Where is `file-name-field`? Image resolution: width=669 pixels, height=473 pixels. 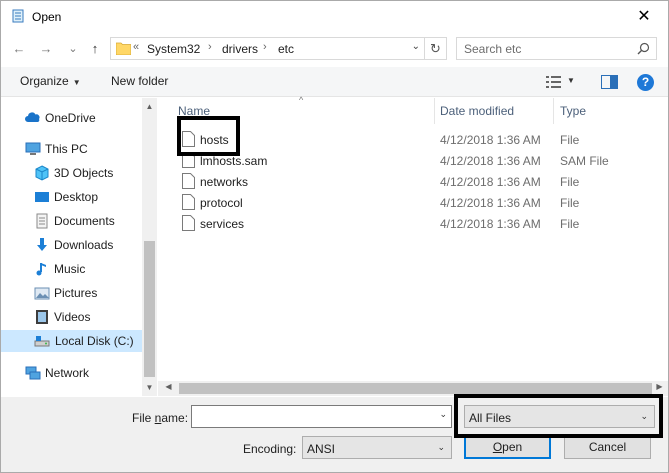 file-name-field is located at coordinates (310, 417).